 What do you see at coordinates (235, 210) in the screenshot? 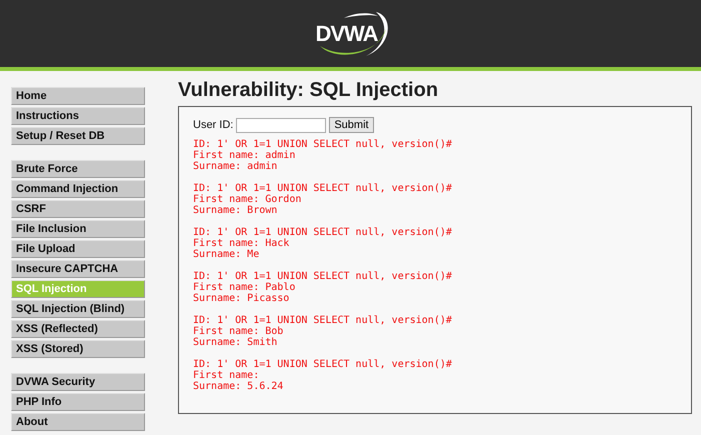
I see `surname-line: Surname: Brown` at bounding box center [235, 210].